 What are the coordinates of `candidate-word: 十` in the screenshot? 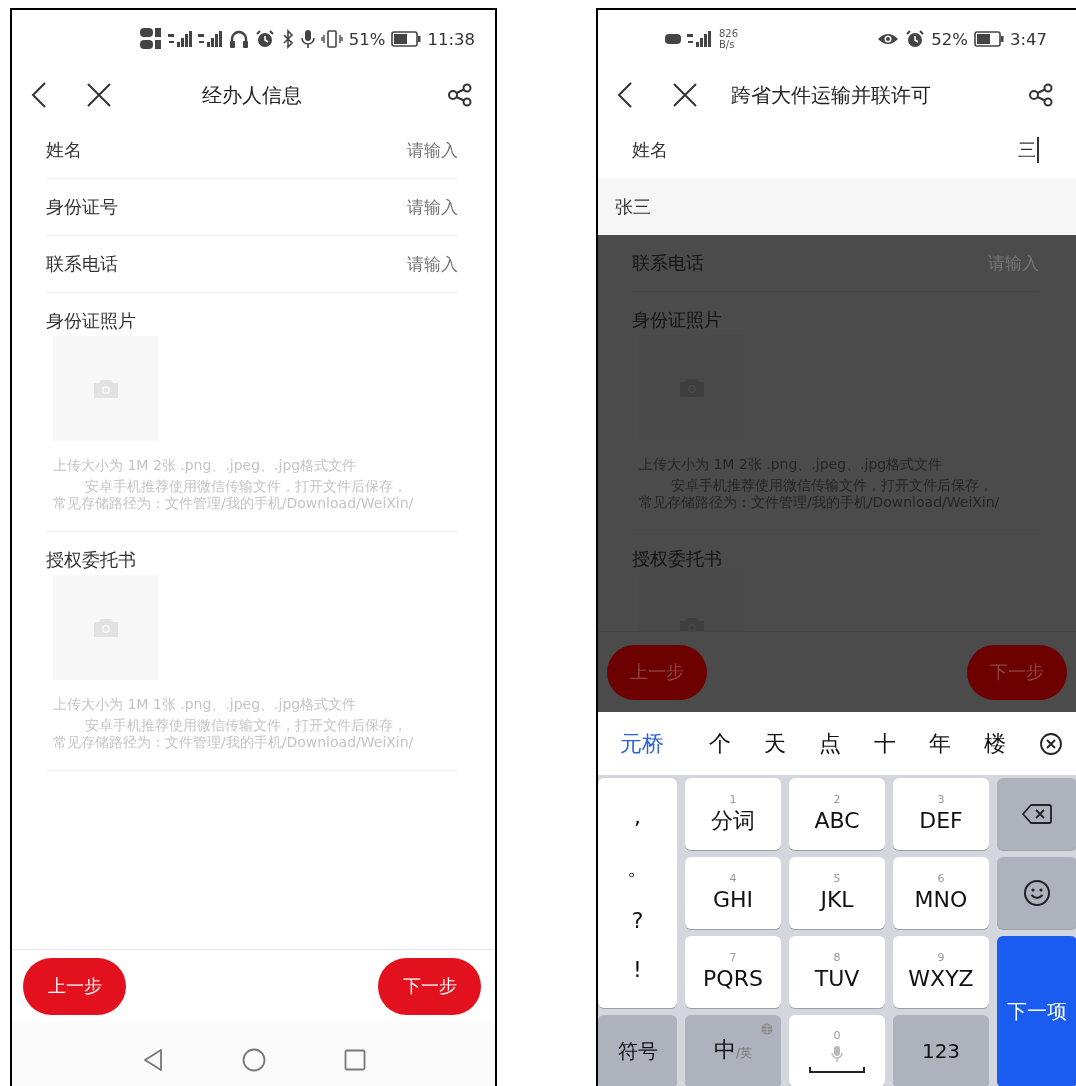 It's located at (885, 743).